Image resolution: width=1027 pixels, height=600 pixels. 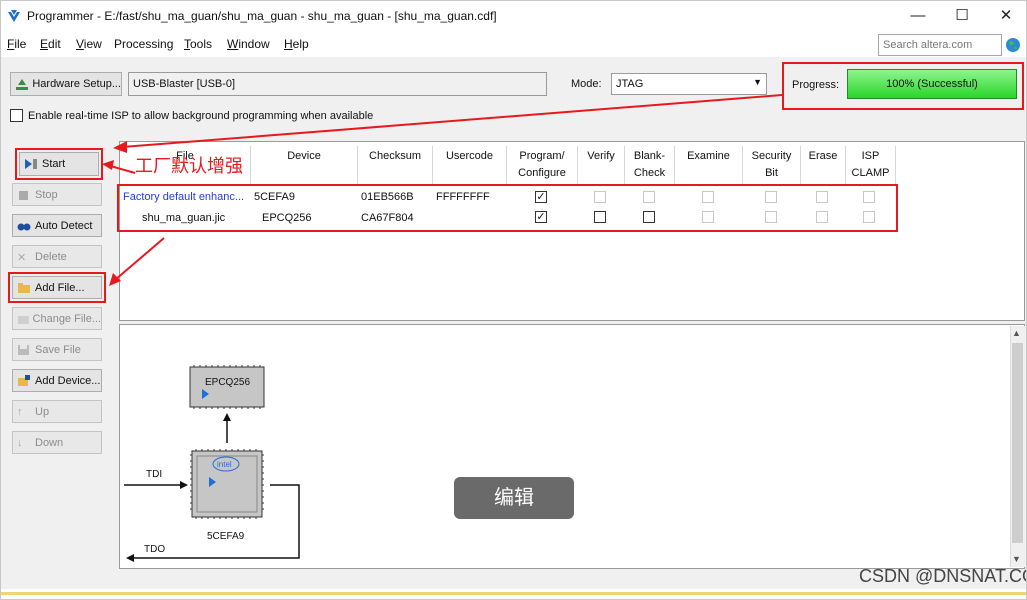 What do you see at coordinates (154, 474) in the screenshot?
I see `tdi-label: TDI` at bounding box center [154, 474].